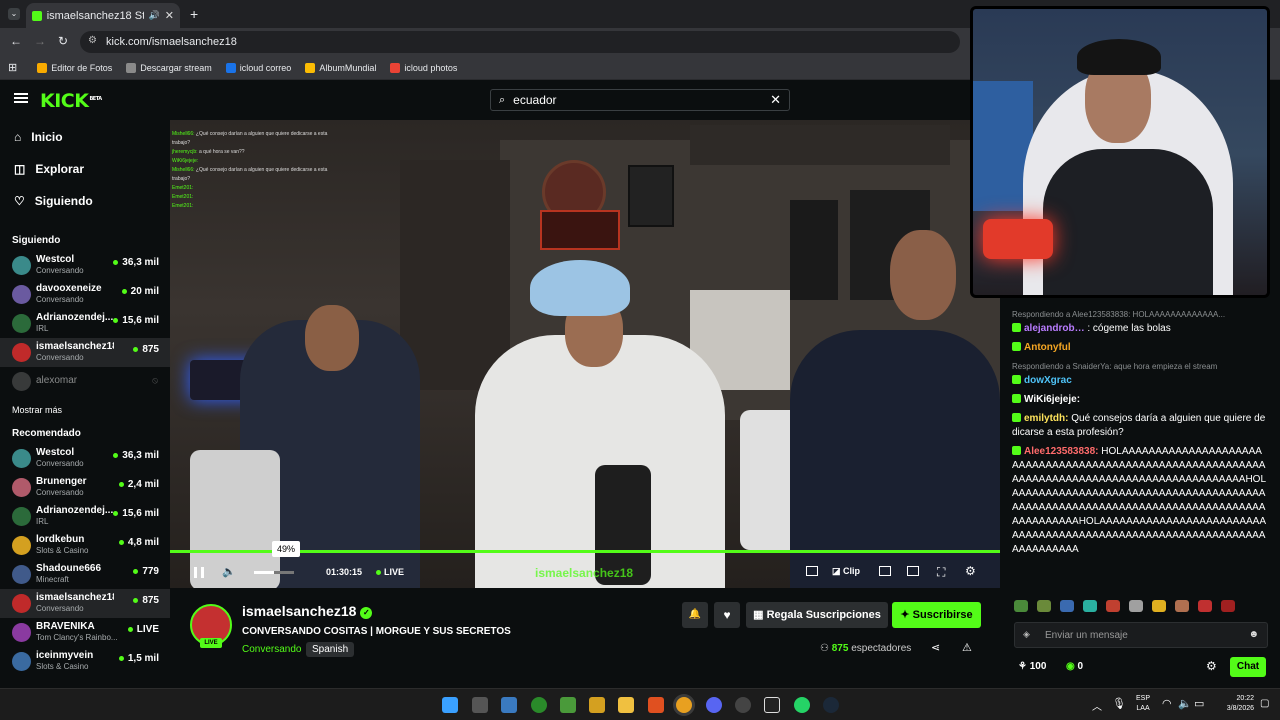 Image resolution: width=1280 pixels, height=720 pixels. Describe the element at coordinates (85, 381) in the screenshot. I see `offline-channel: alexomar ⦸` at that location.